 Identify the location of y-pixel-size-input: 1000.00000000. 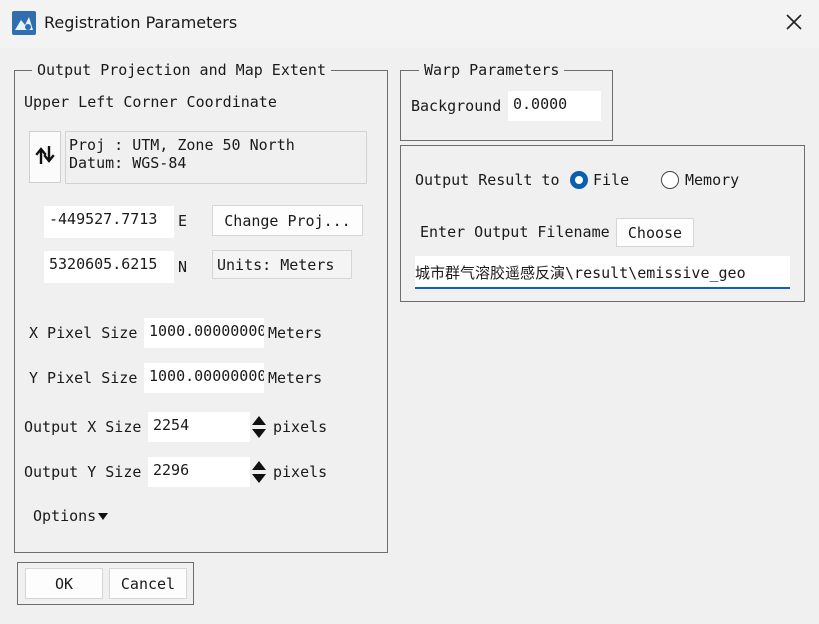
(204, 378).